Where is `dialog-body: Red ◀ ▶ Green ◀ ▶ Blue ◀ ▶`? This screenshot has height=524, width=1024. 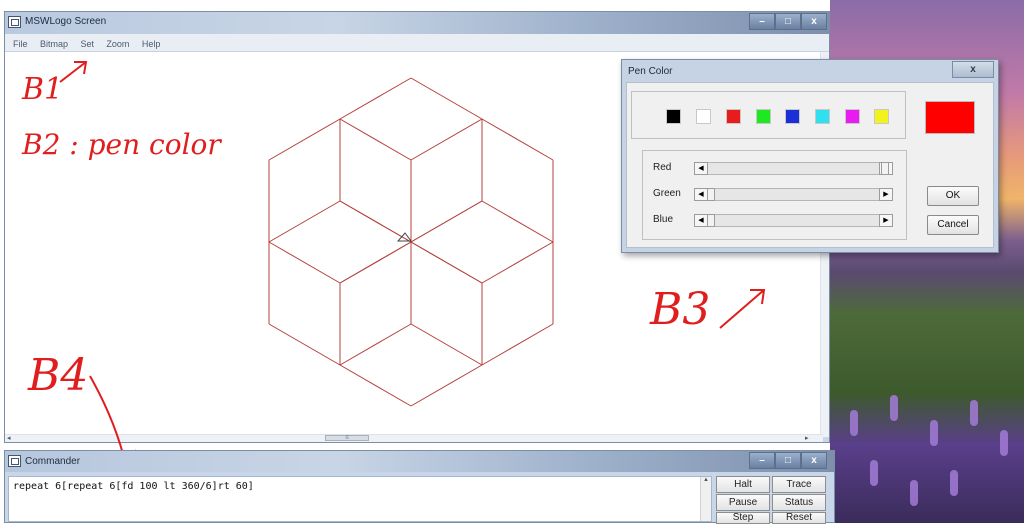
dialog-body: Red ◀ ▶ Green ◀ ▶ Blue ◀ ▶ is located at coordinates (810, 165).